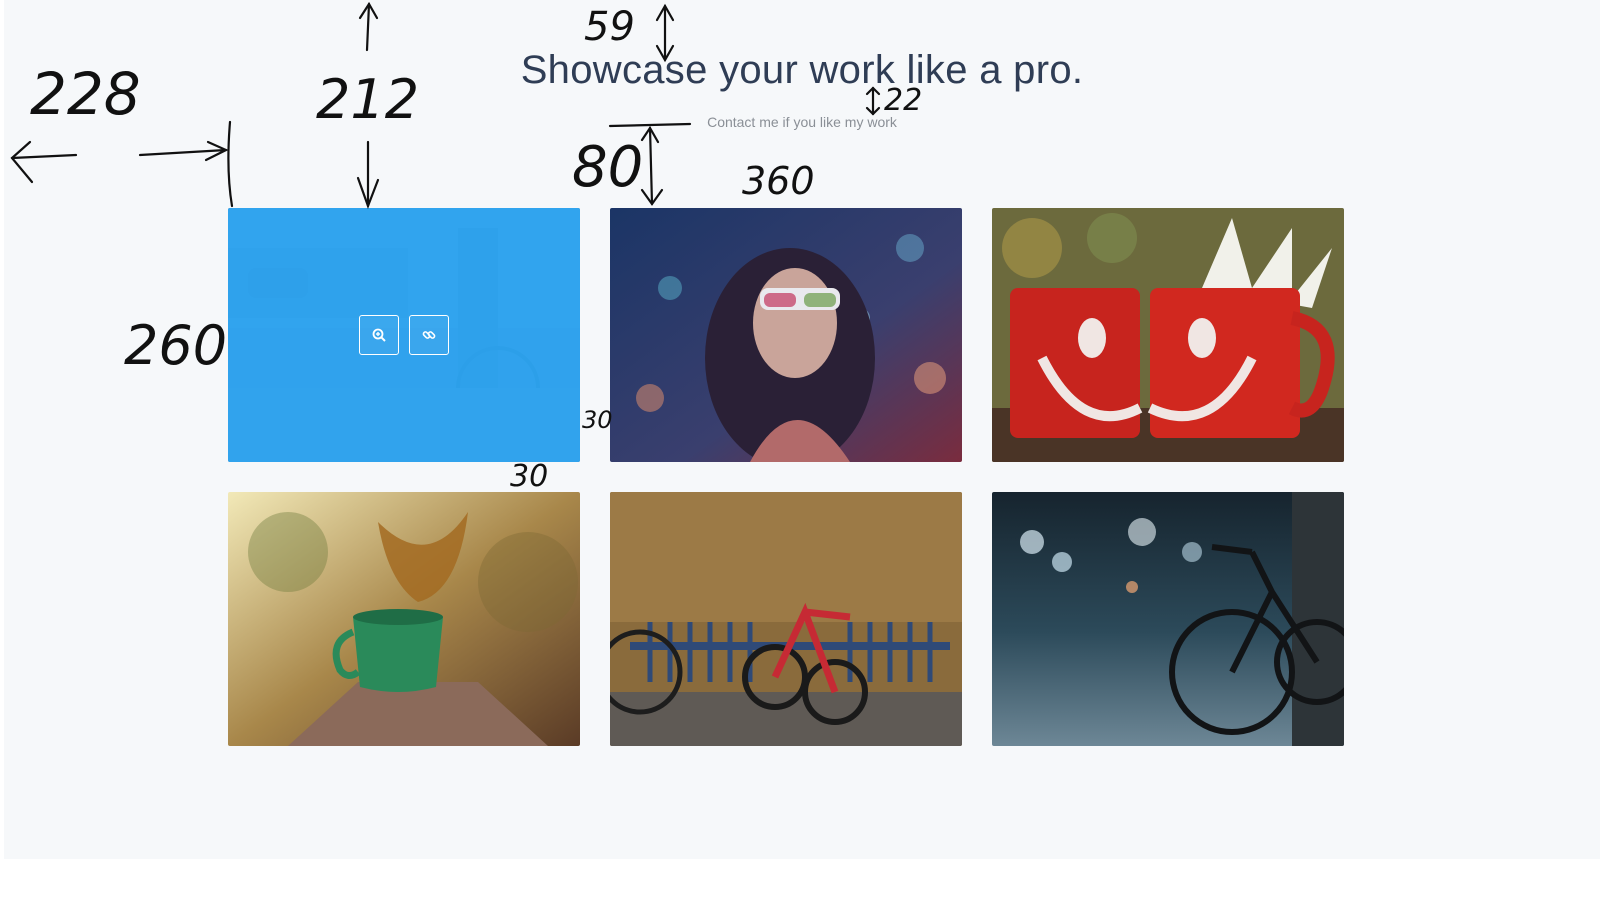 Image resolution: width=1600 pixels, height=900 pixels. I want to click on zoom-in-icon, so click(379, 335).